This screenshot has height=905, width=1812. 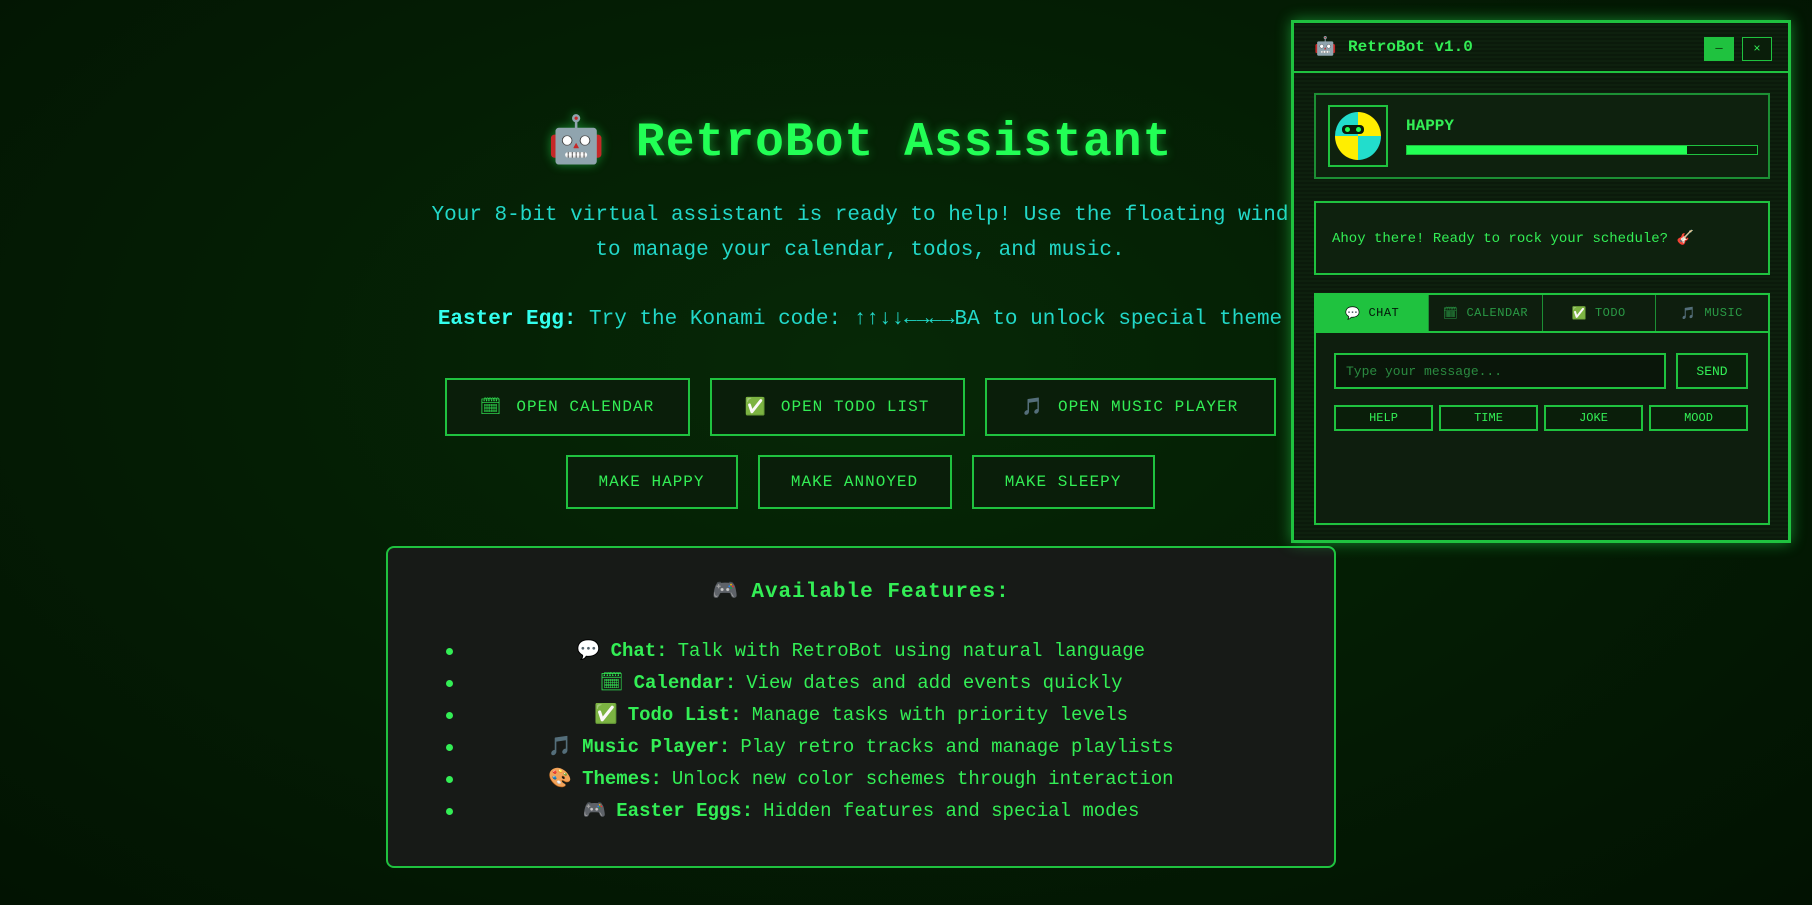 What do you see at coordinates (507, 319) in the screenshot?
I see `easter-egg-label: Easter Egg:` at bounding box center [507, 319].